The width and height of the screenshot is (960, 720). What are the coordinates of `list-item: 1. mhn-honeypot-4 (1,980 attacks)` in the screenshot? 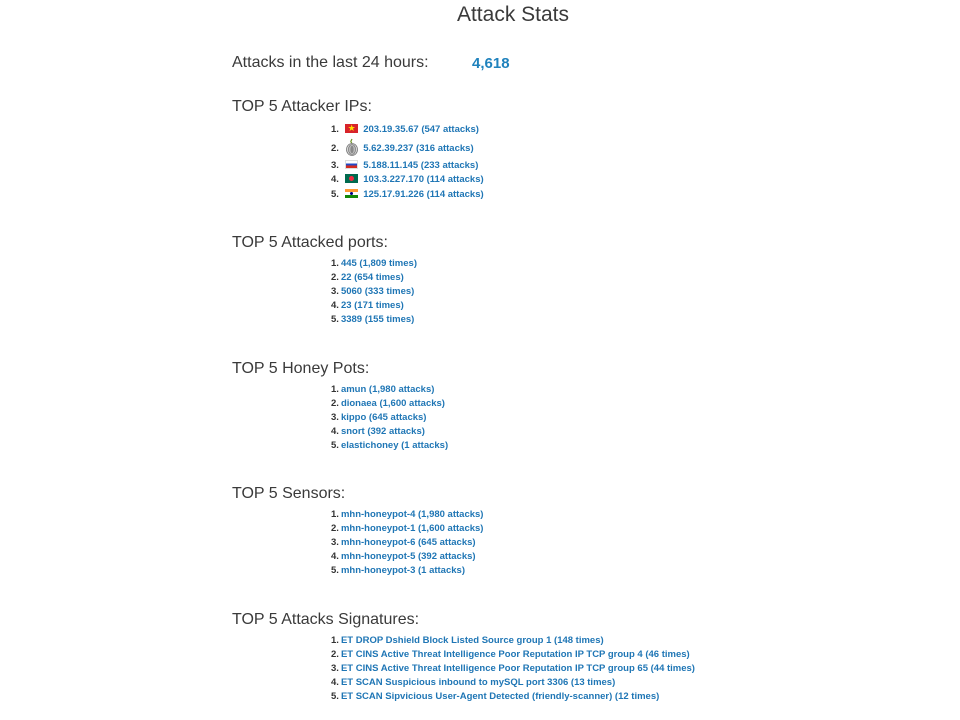 It's located at (407, 515).